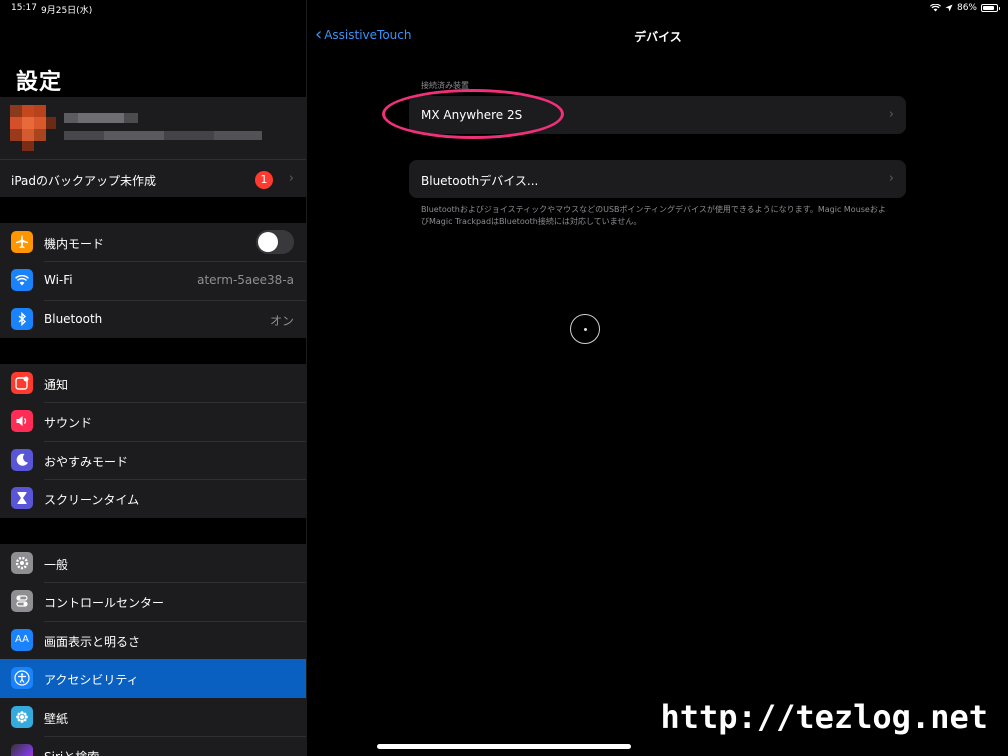  Describe the element at coordinates (473, 114) in the screenshot. I see `highlight-circle-annotation` at that location.